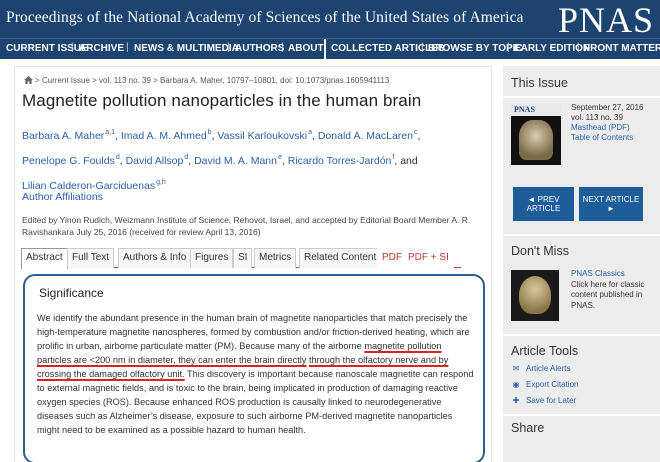 Image resolution: width=660 pixels, height=462 pixels. I want to click on nav-archive: ARCHIVE, so click(101, 48).